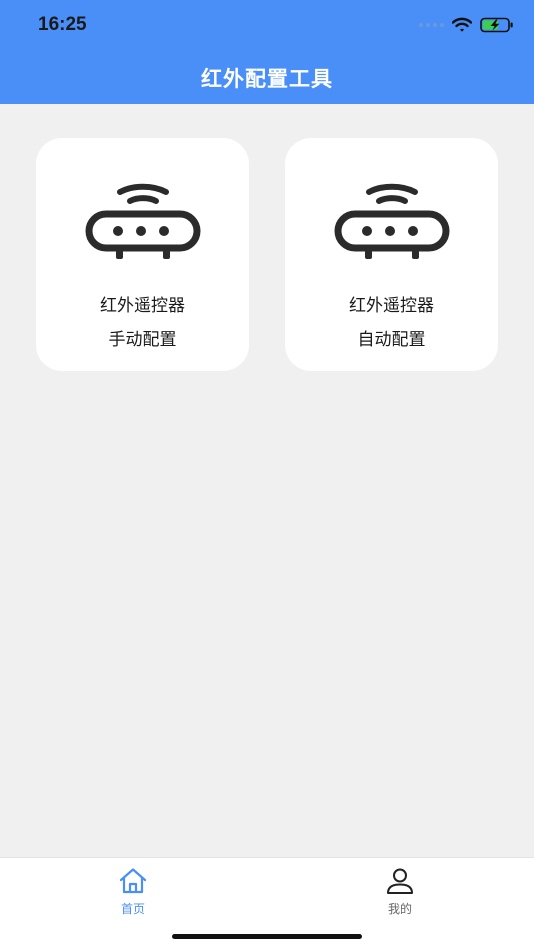 This screenshot has width=534, height=951. What do you see at coordinates (267, 936) in the screenshot?
I see `home-indicator` at bounding box center [267, 936].